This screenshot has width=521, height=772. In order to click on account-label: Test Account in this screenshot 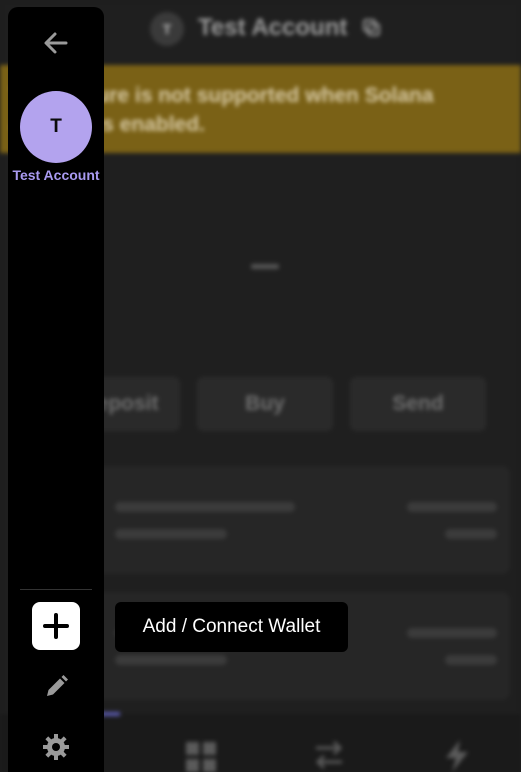, I will do `click(56, 175)`.